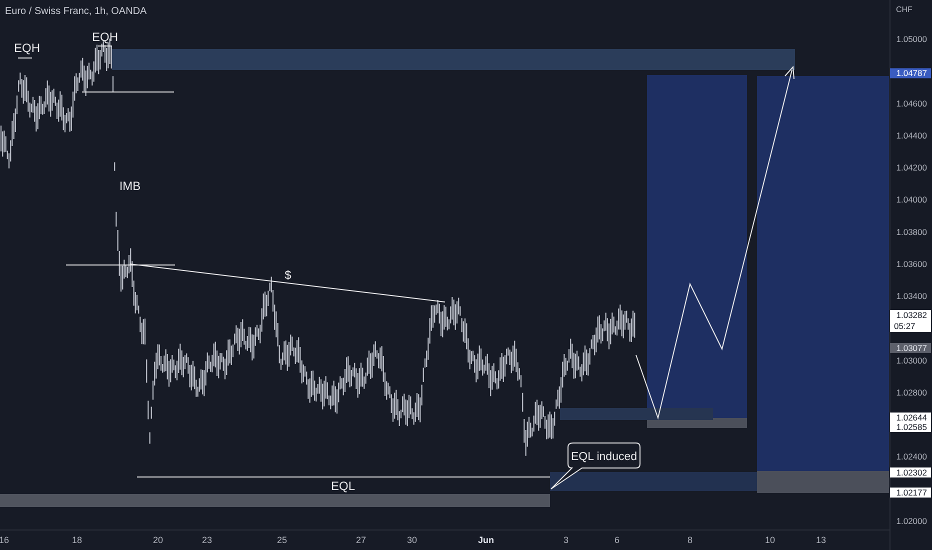 The image size is (932, 550). Describe the element at coordinates (566, 540) in the screenshot. I see `time-label: 3` at that location.